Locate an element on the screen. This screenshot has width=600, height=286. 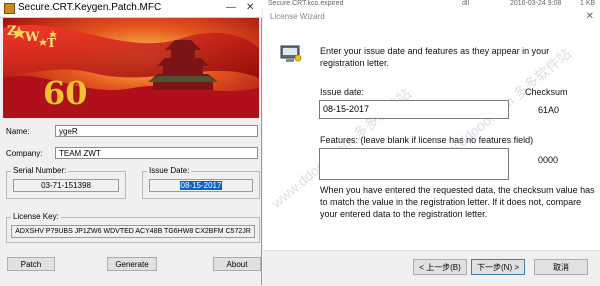
banner-artwork is located at coordinates (131, 68).